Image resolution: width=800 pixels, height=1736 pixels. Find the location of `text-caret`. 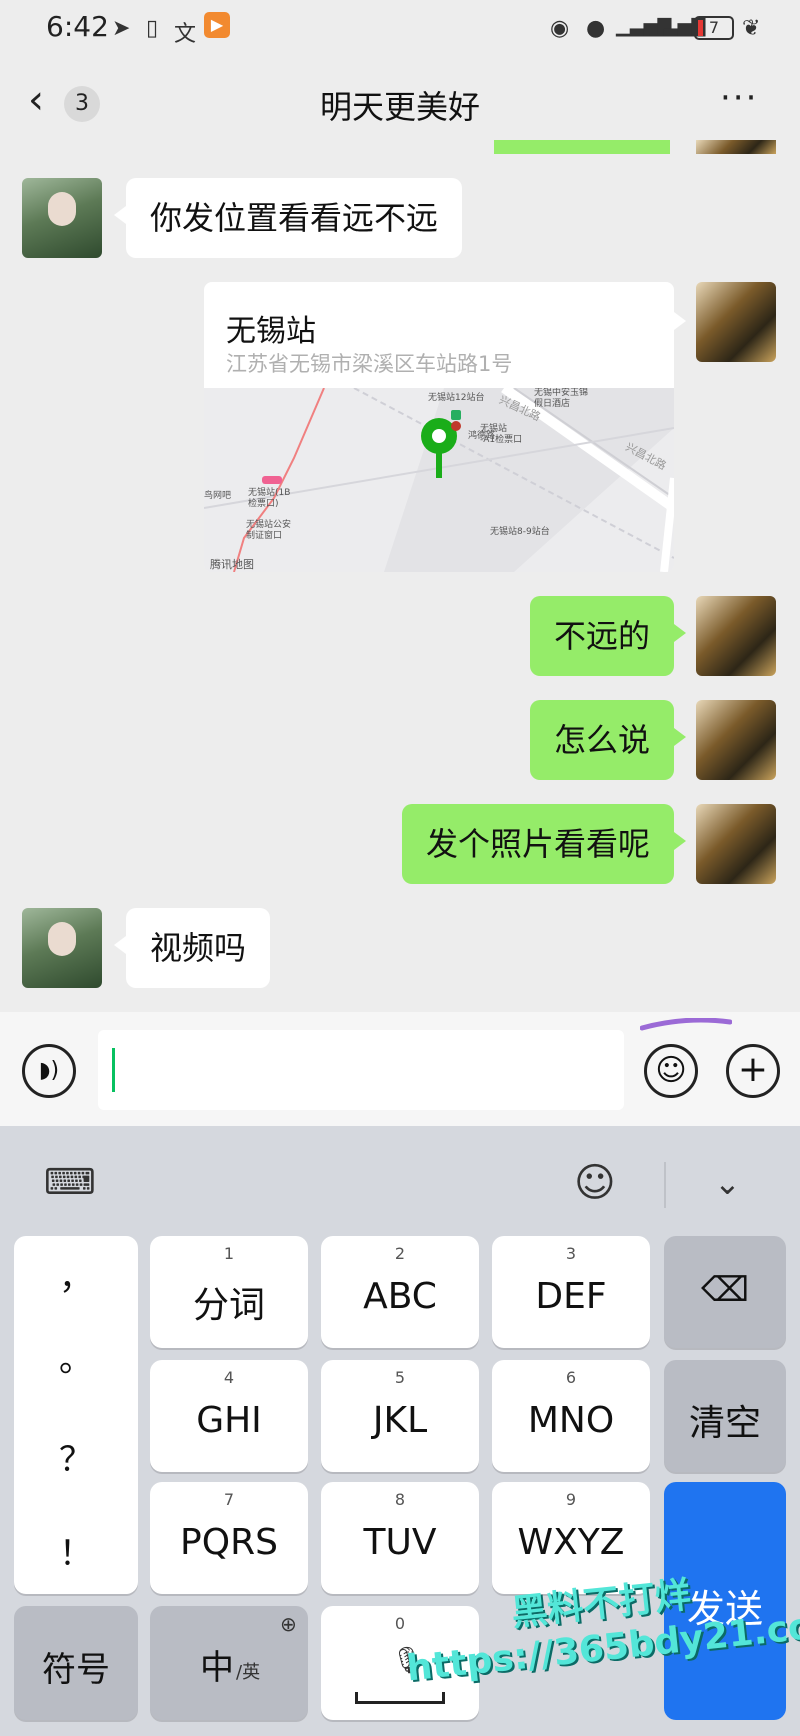

text-caret is located at coordinates (113, 1070).